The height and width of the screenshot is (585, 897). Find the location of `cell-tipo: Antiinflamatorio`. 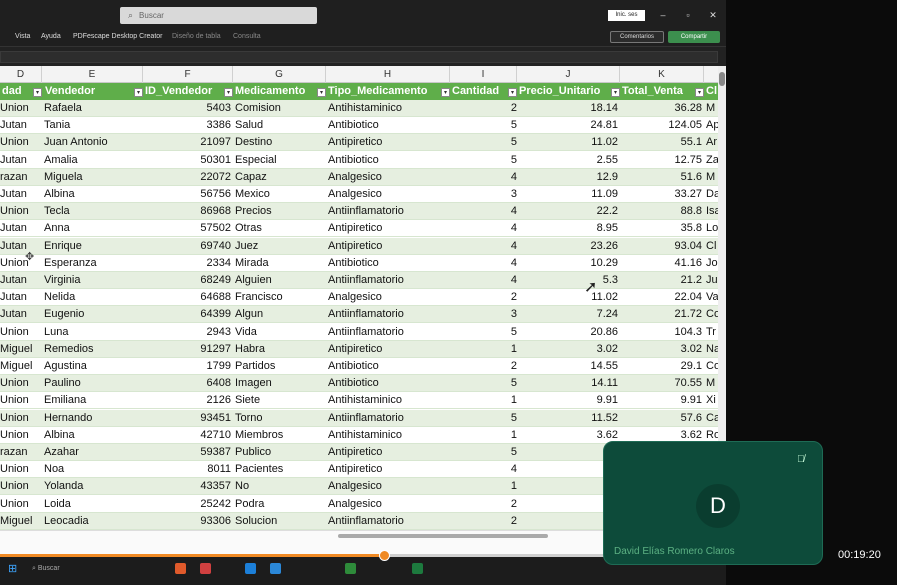

cell-tipo: Antiinflamatorio is located at coordinates (388, 314).